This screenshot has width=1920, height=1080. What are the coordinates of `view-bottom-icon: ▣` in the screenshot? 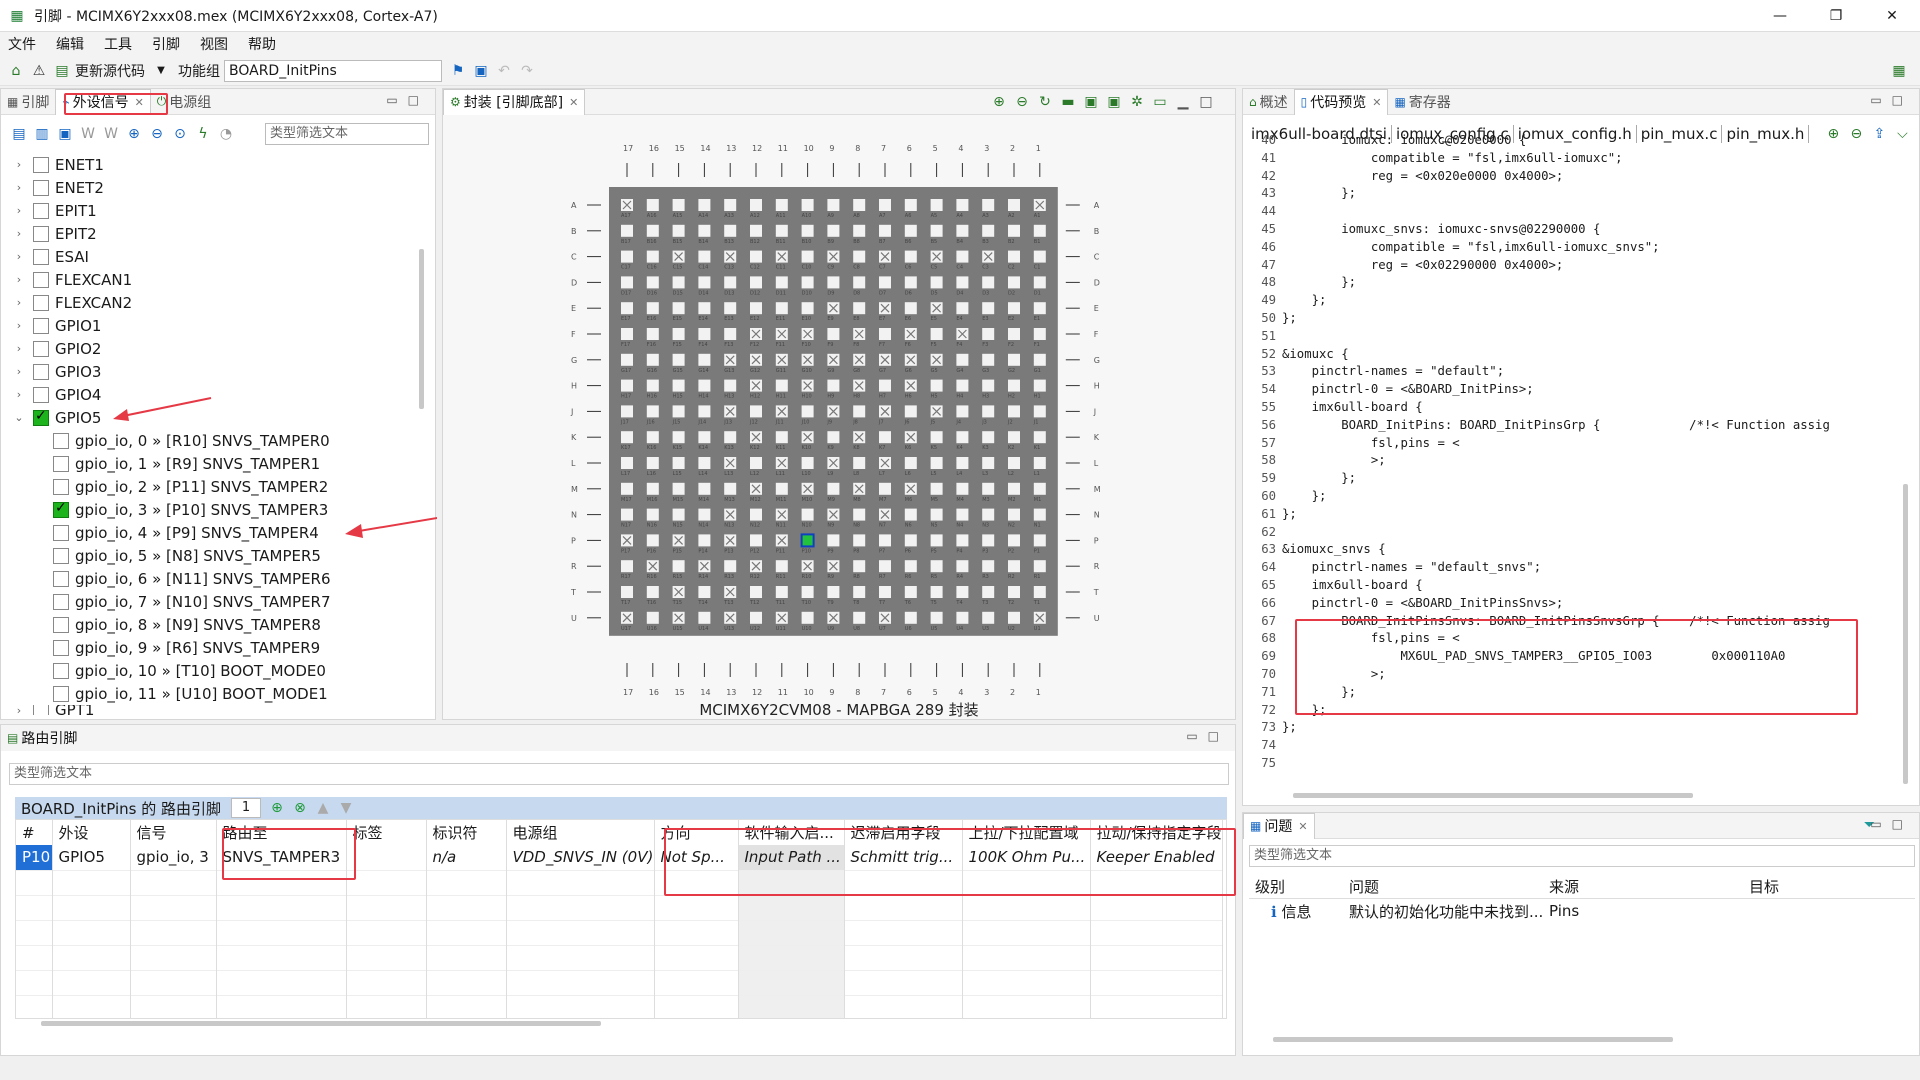 It's located at (1114, 102).